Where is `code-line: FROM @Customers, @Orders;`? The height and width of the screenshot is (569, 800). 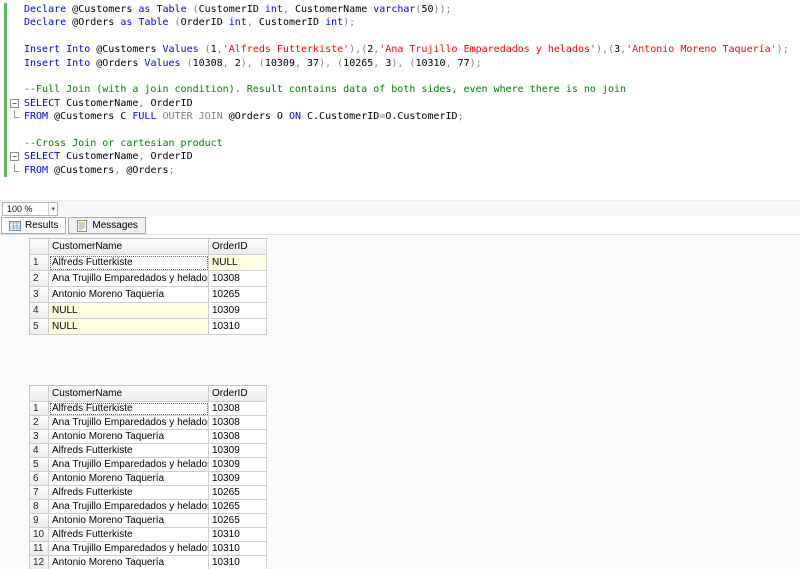
code-line: FROM @Customers, @Orders; is located at coordinates (400, 170).